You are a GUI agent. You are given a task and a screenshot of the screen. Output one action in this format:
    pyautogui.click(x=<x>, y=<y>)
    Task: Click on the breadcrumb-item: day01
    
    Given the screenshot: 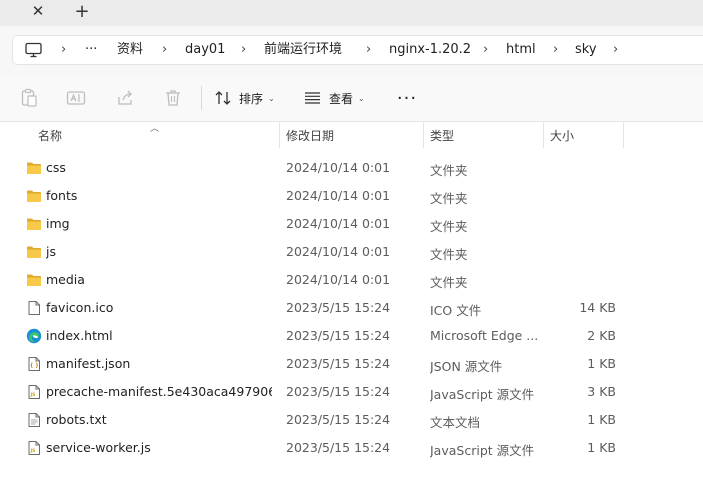 What is the action you would take?
    pyautogui.click(x=205, y=50)
    